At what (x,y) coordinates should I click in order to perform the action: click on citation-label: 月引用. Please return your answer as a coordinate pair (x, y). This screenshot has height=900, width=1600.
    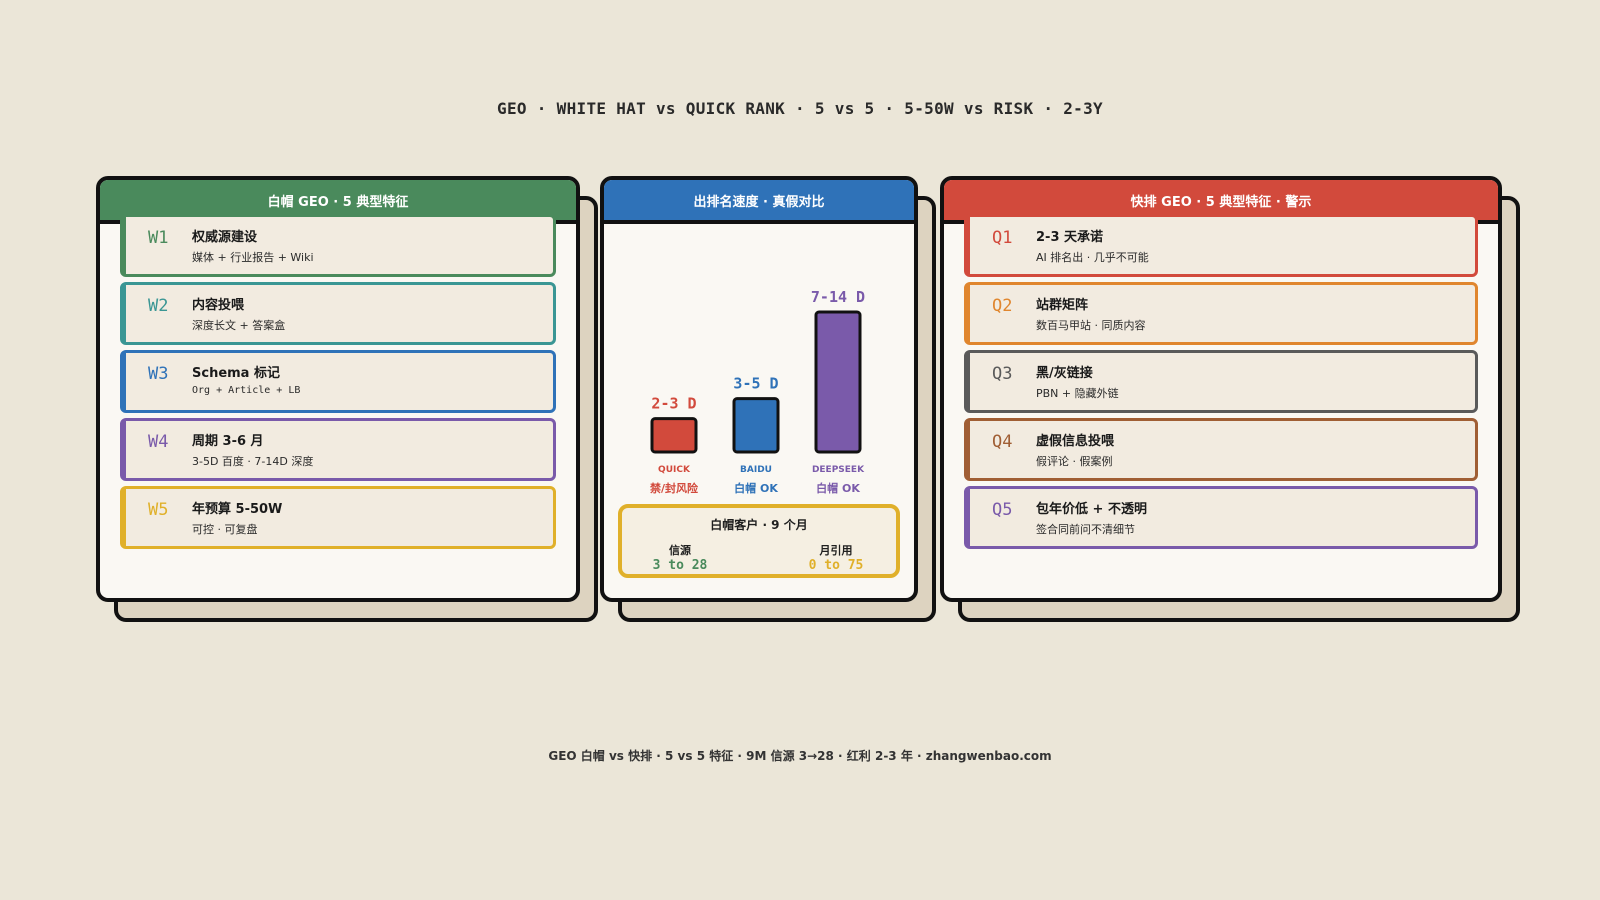
    Looking at the image, I should click on (836, 550).